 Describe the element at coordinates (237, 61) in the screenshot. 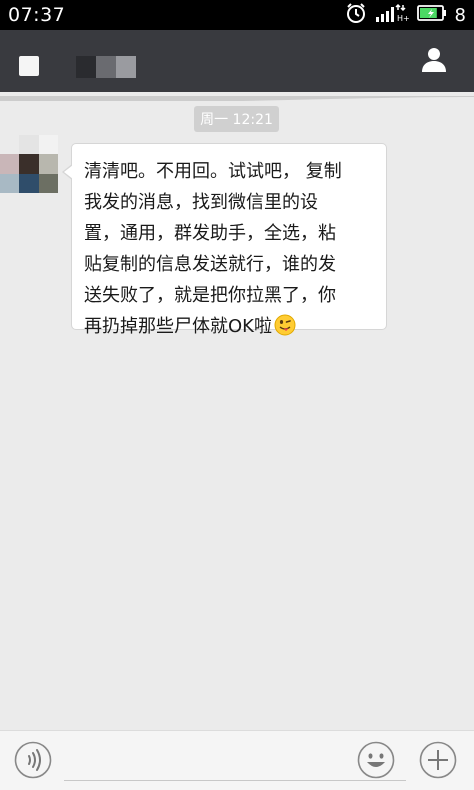

I see `title-bar` at that location.